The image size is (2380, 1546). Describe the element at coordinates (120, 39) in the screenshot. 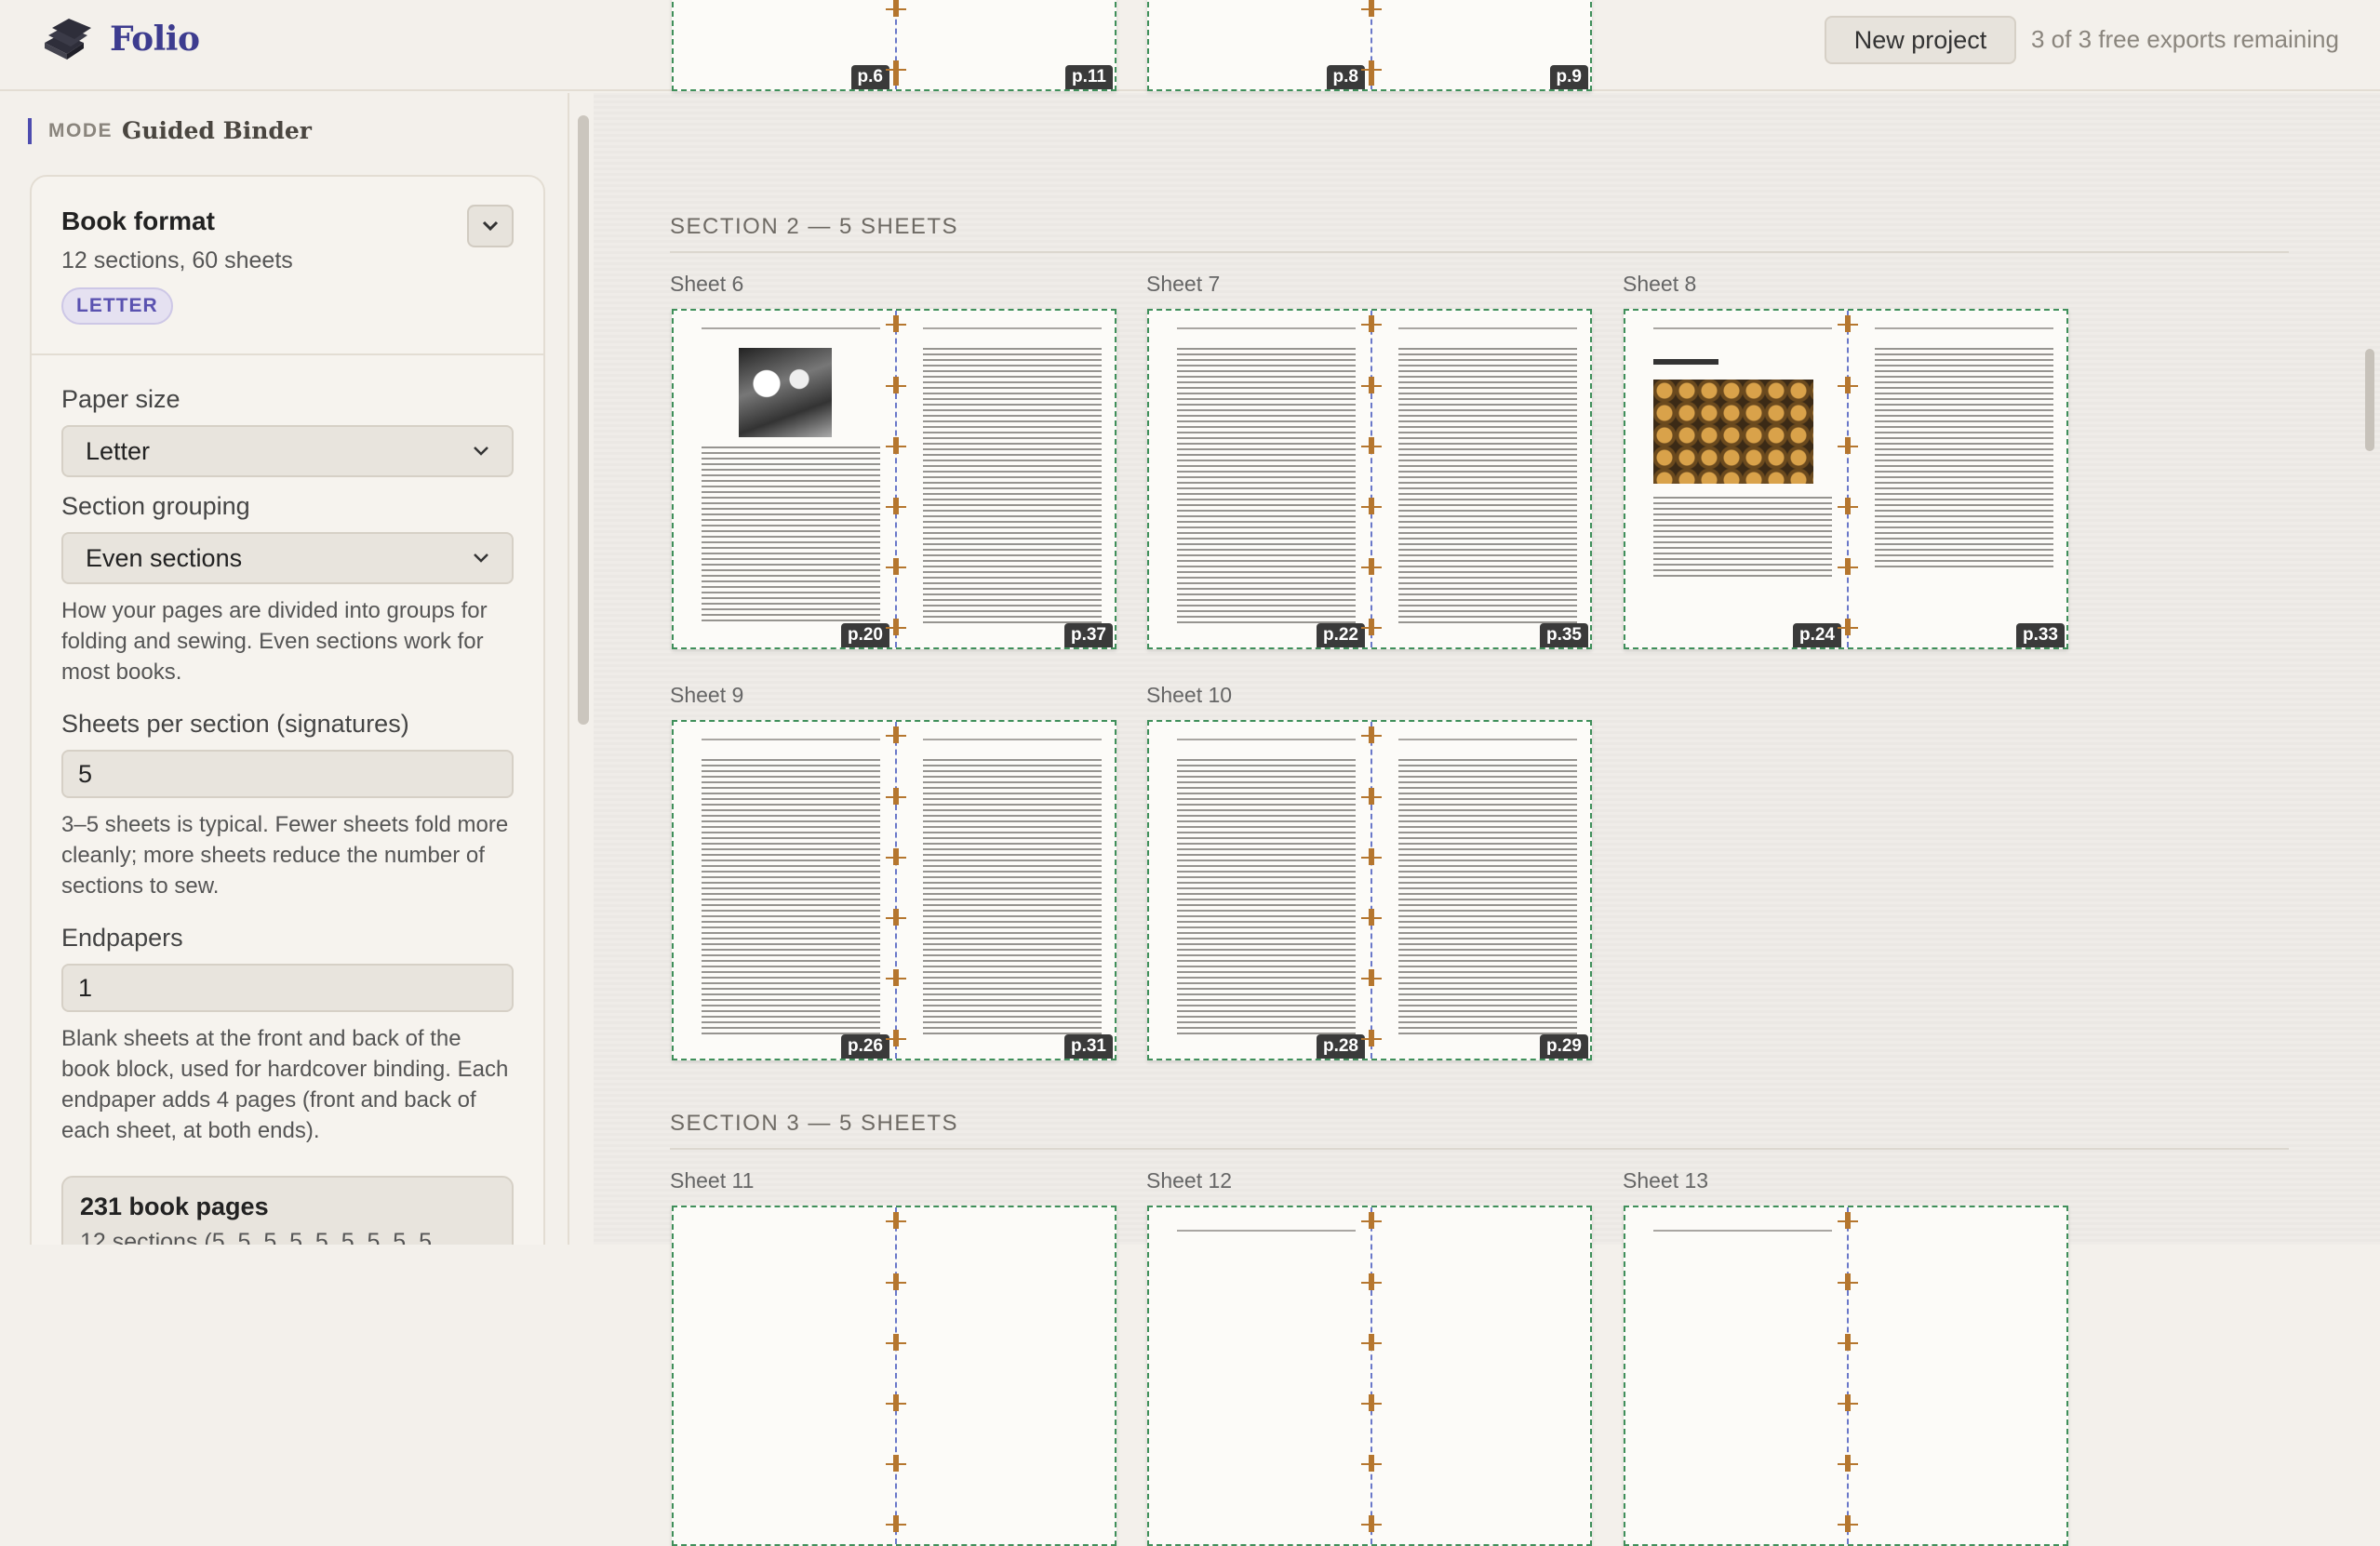

I see `logo: Folio` at that location.